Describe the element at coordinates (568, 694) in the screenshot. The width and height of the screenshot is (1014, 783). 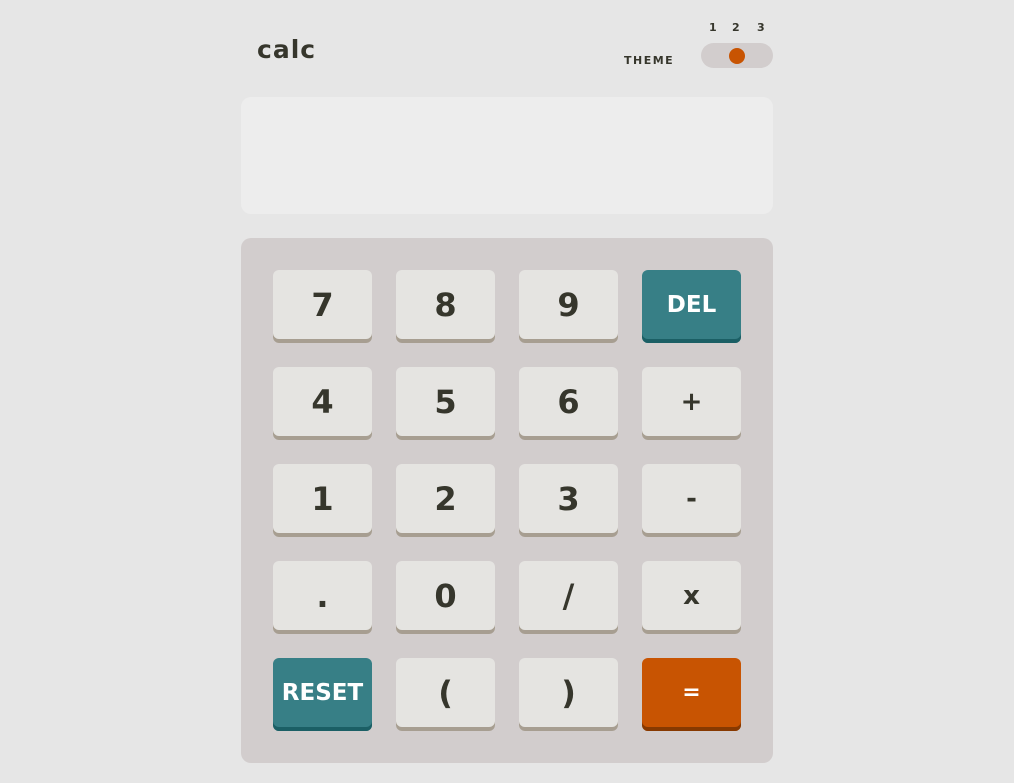
I see `close-paren-key: )` at that location.